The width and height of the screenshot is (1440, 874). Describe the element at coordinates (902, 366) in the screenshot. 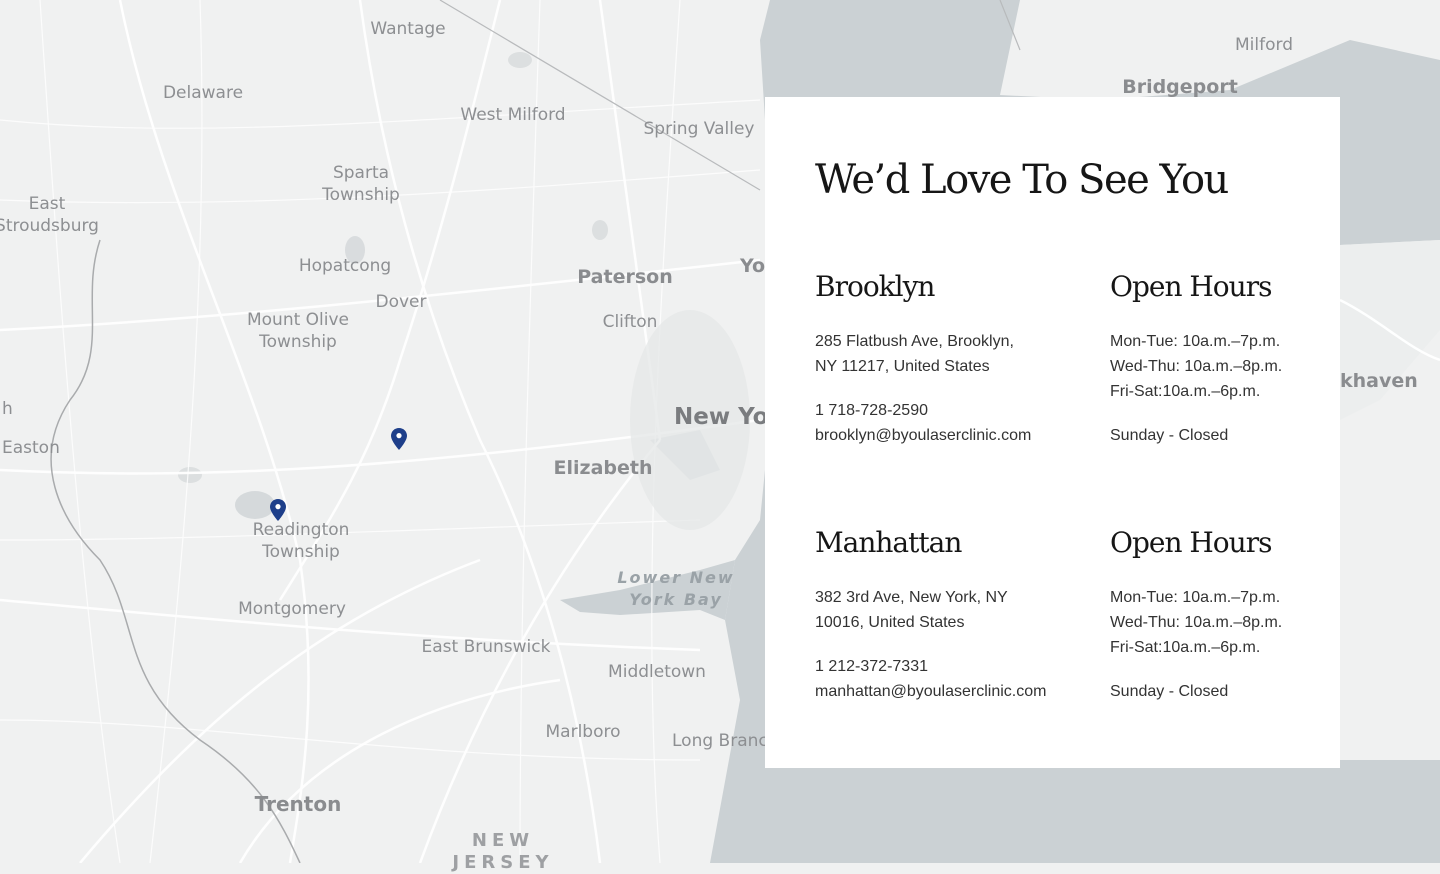

I see `address-line: NY 11217, United States` at that location.